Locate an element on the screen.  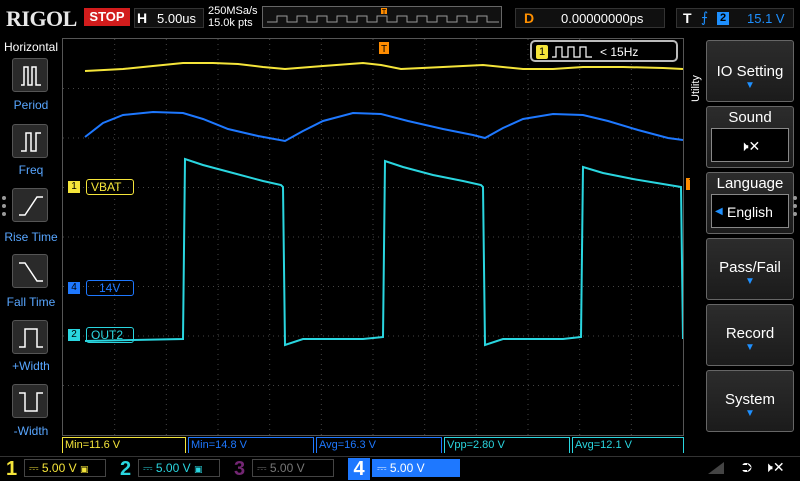
horizontal-timebase: H 5.00us is located at coordinates (169, 18).